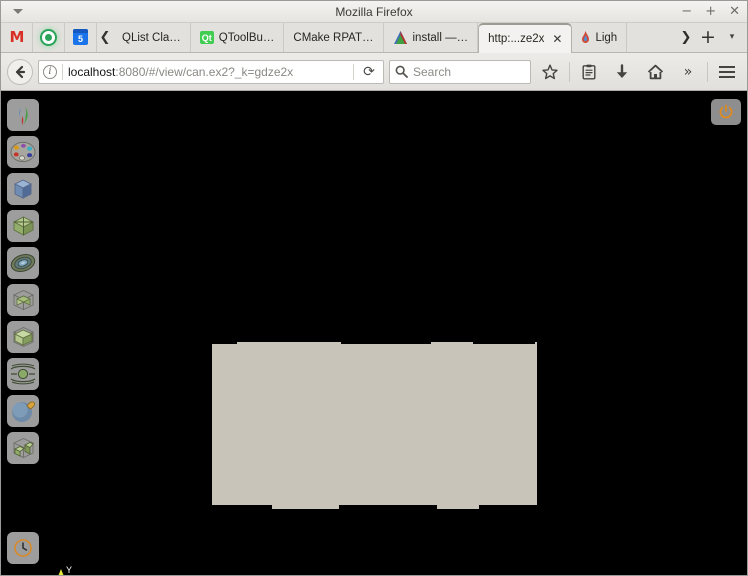  I want to click on chevron-down-icon, so click(18, 11).